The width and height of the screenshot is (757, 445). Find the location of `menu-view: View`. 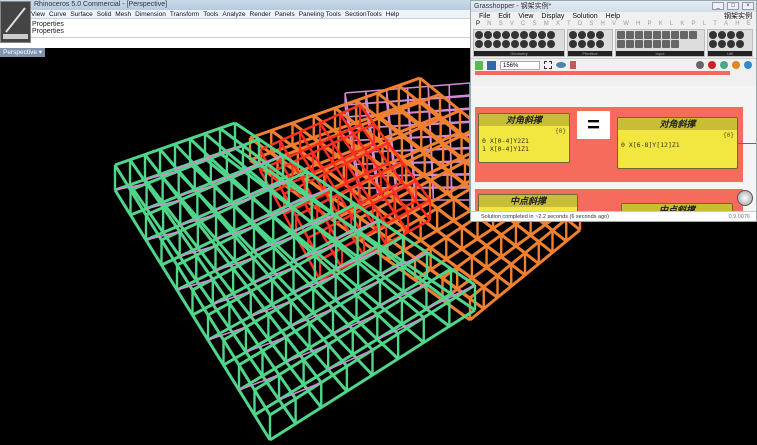

menu-view: View is located at coordinates (525, 16).